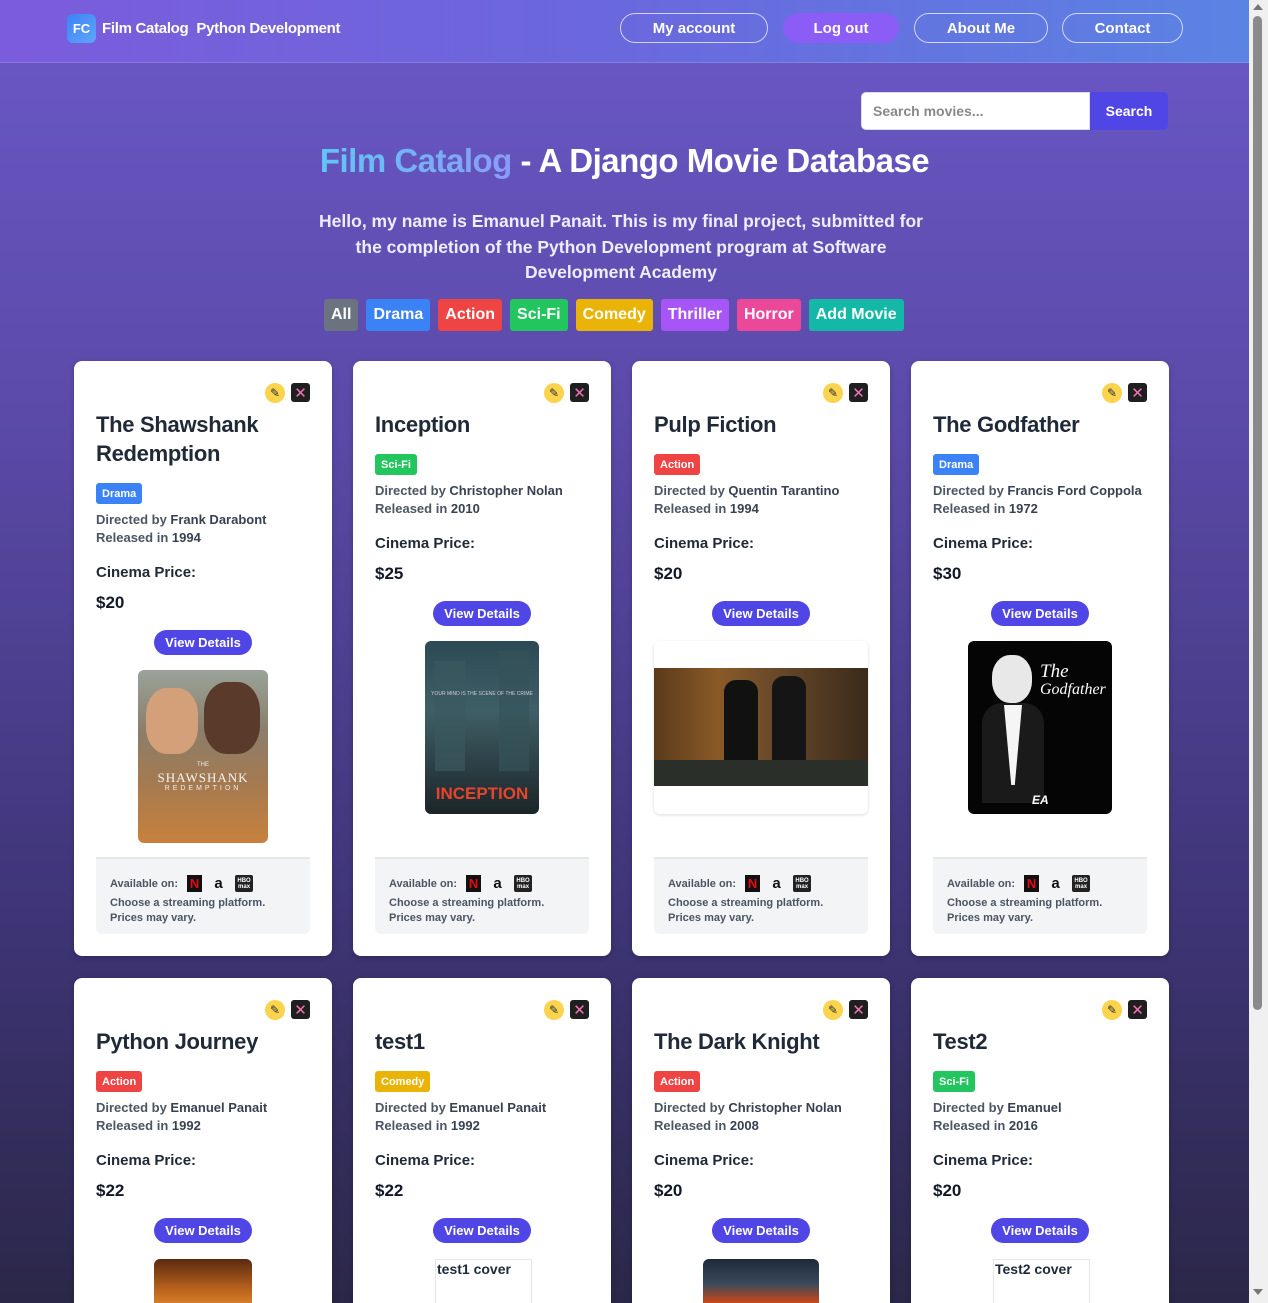 Image resolution: width=1268 pixels, height=1303 pixels. Describe the element at coordinates (1040, 727) in the screenshot. I see `poster-godfather: The Godfather EA` at that location.